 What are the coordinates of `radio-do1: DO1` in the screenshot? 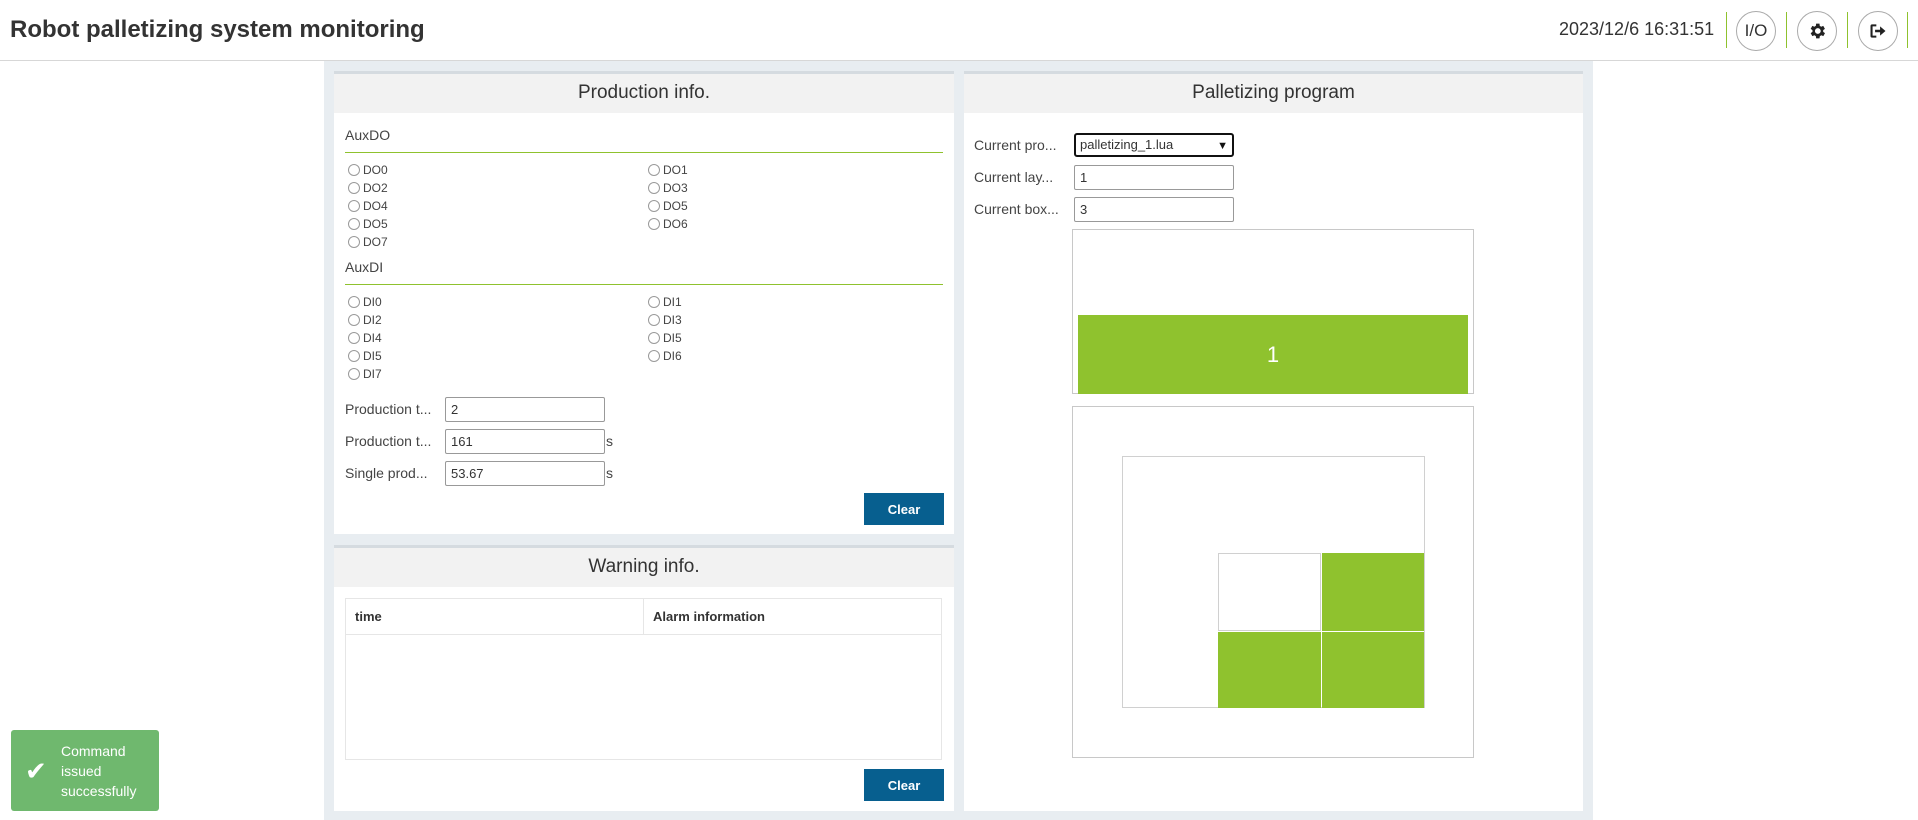 It's located at (668, 170).